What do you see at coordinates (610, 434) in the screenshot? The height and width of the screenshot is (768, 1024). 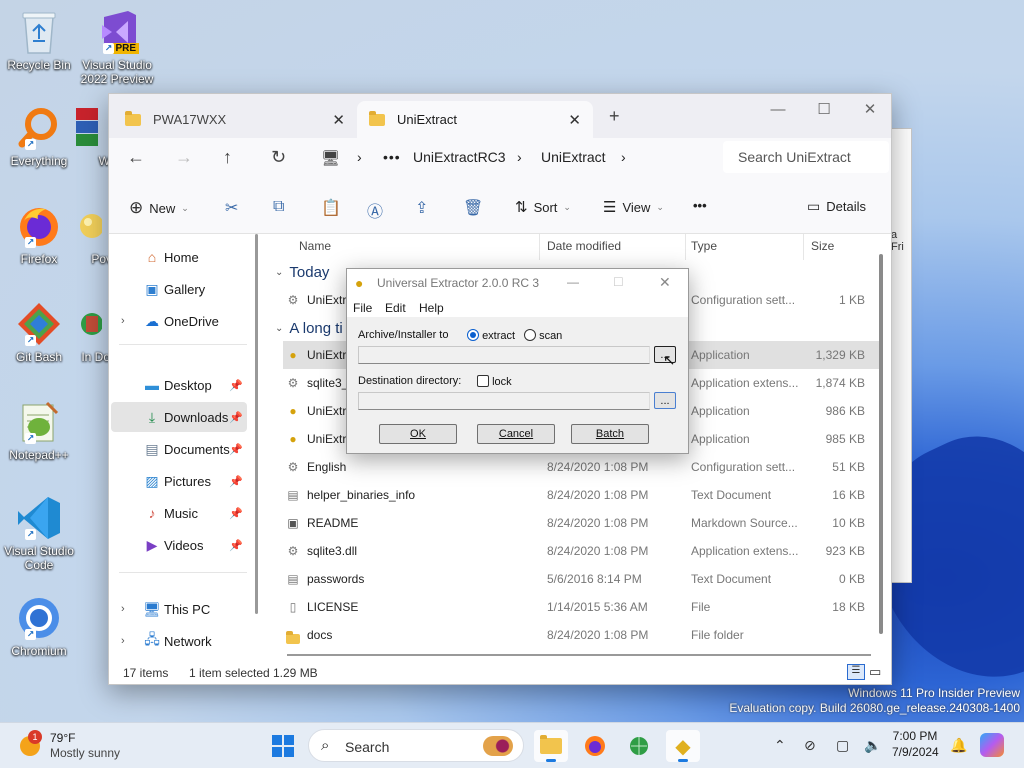 I see `batch-button: Batch` at bounding box center [610, 434].